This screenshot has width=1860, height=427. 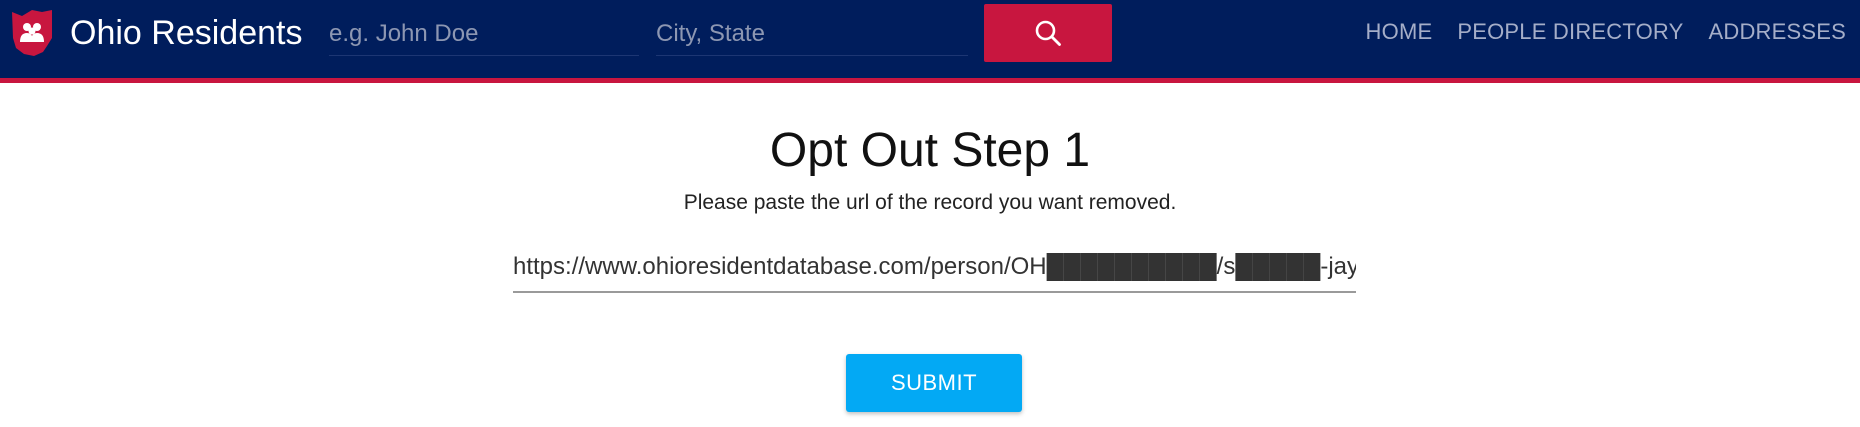 What do you see at coordinates (32, 33) in the screenshot?
I see `ohio-state-people-icon` at bounding box center [32, 33].